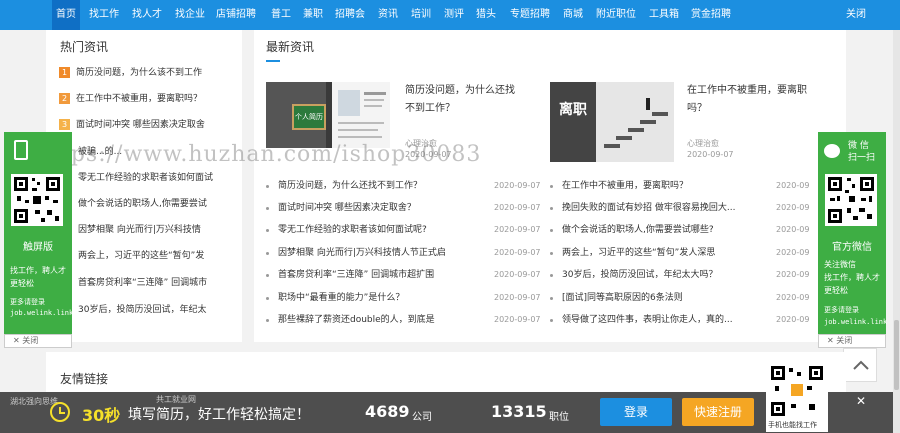 This screenshot has width=900, height=433. Describe the element at coordinates (145, 178) in the screenshot. I see `hot-news-item: 零无工作经验的求职者该如何面试` at that location.